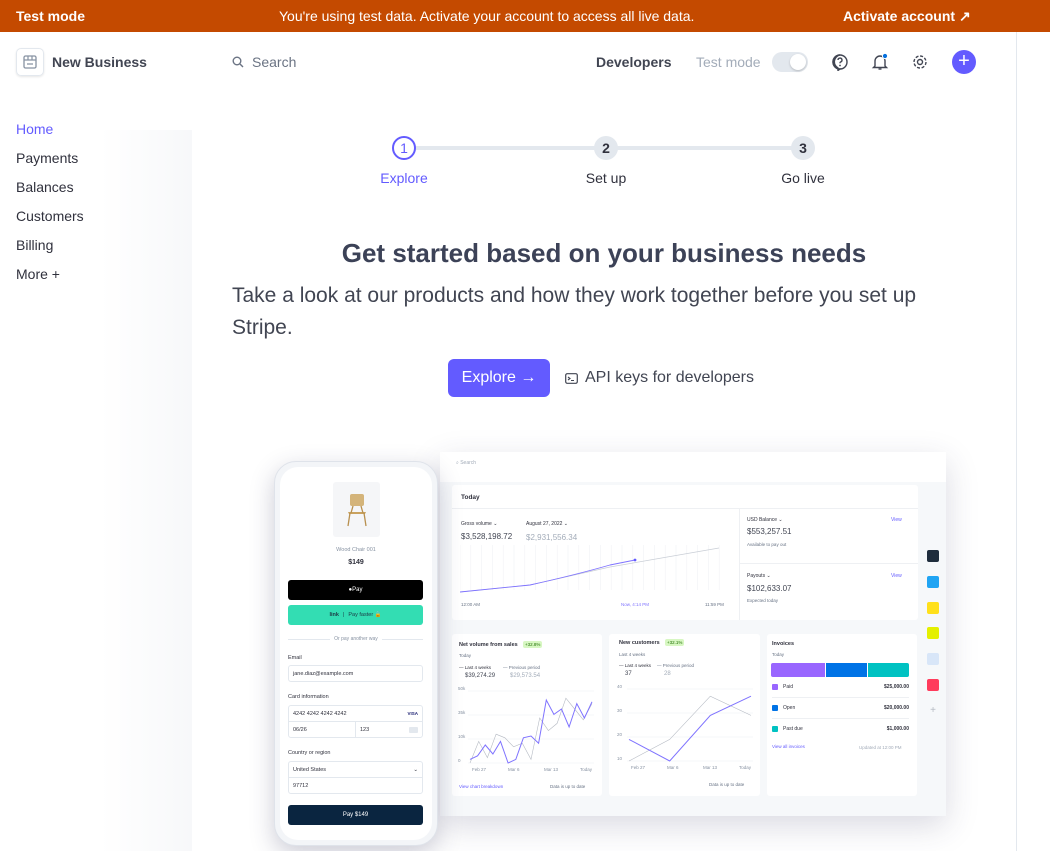 This screenshot has height=851, width=1050. Describe the element at coordinates (673, 767) in the screenshot. I see `x-tick: Mar 6` at that location.